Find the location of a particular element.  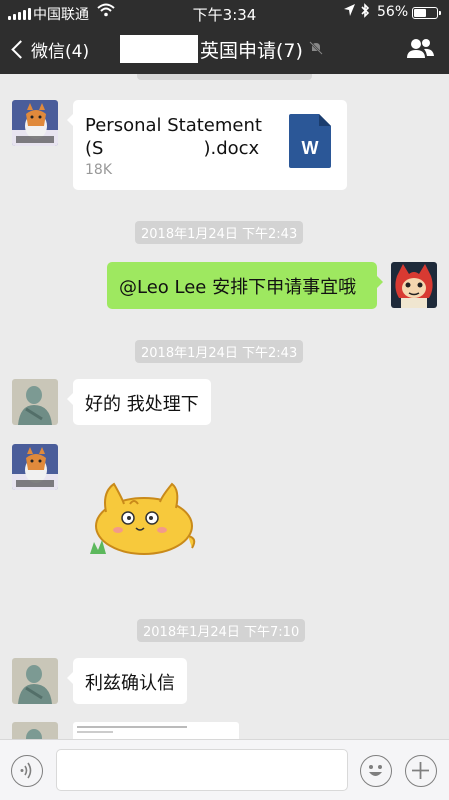

word-document-icon: W is located at coordinates (310, 143).